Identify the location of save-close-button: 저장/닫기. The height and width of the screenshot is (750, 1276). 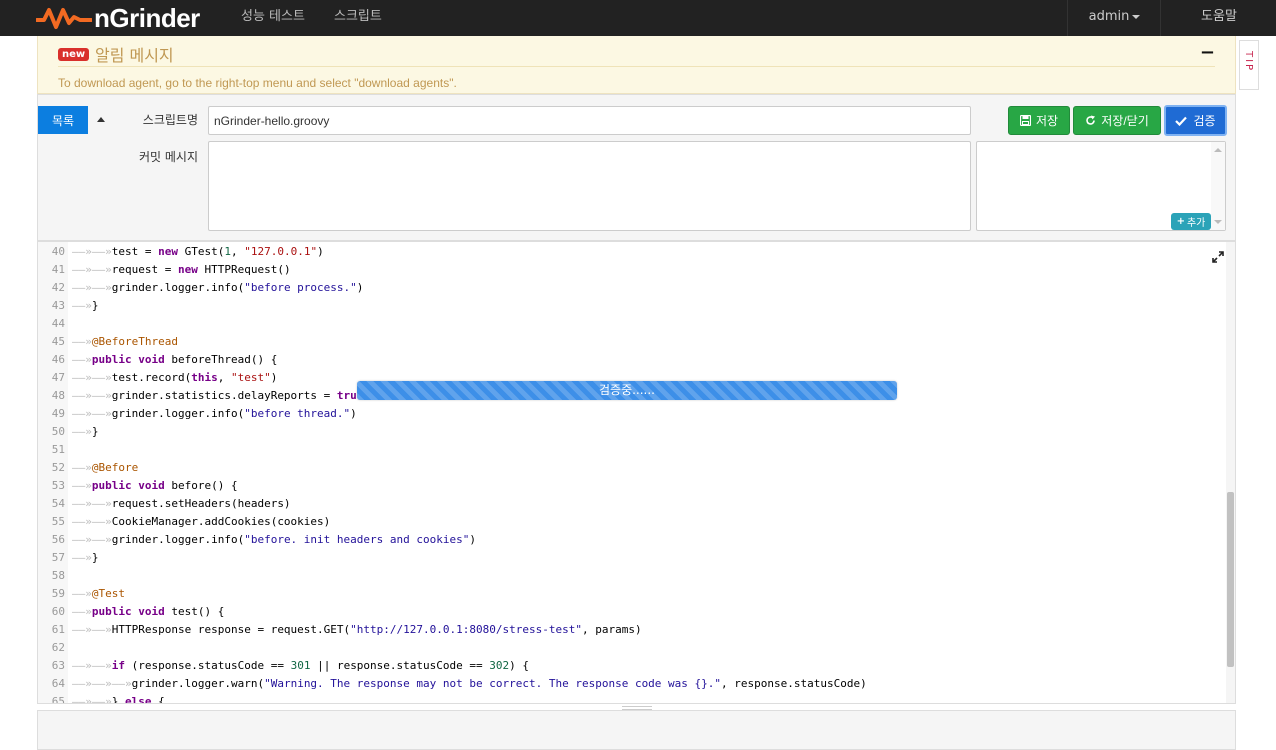
(1117, 120).